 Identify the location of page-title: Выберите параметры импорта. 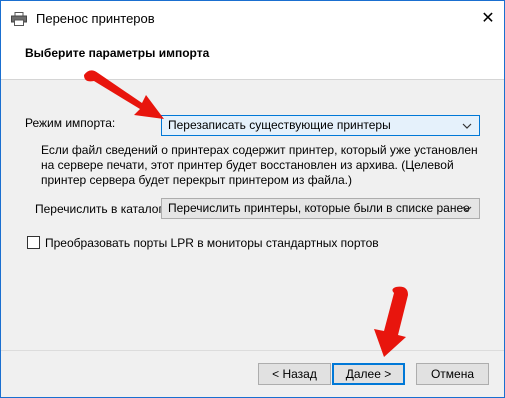
(117, 53).